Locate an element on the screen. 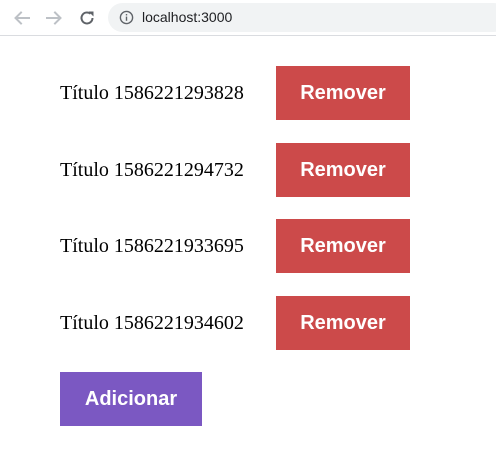 This screenshot has height=449, width=496. arrow-back-icon is located at coordinates (22, 18).